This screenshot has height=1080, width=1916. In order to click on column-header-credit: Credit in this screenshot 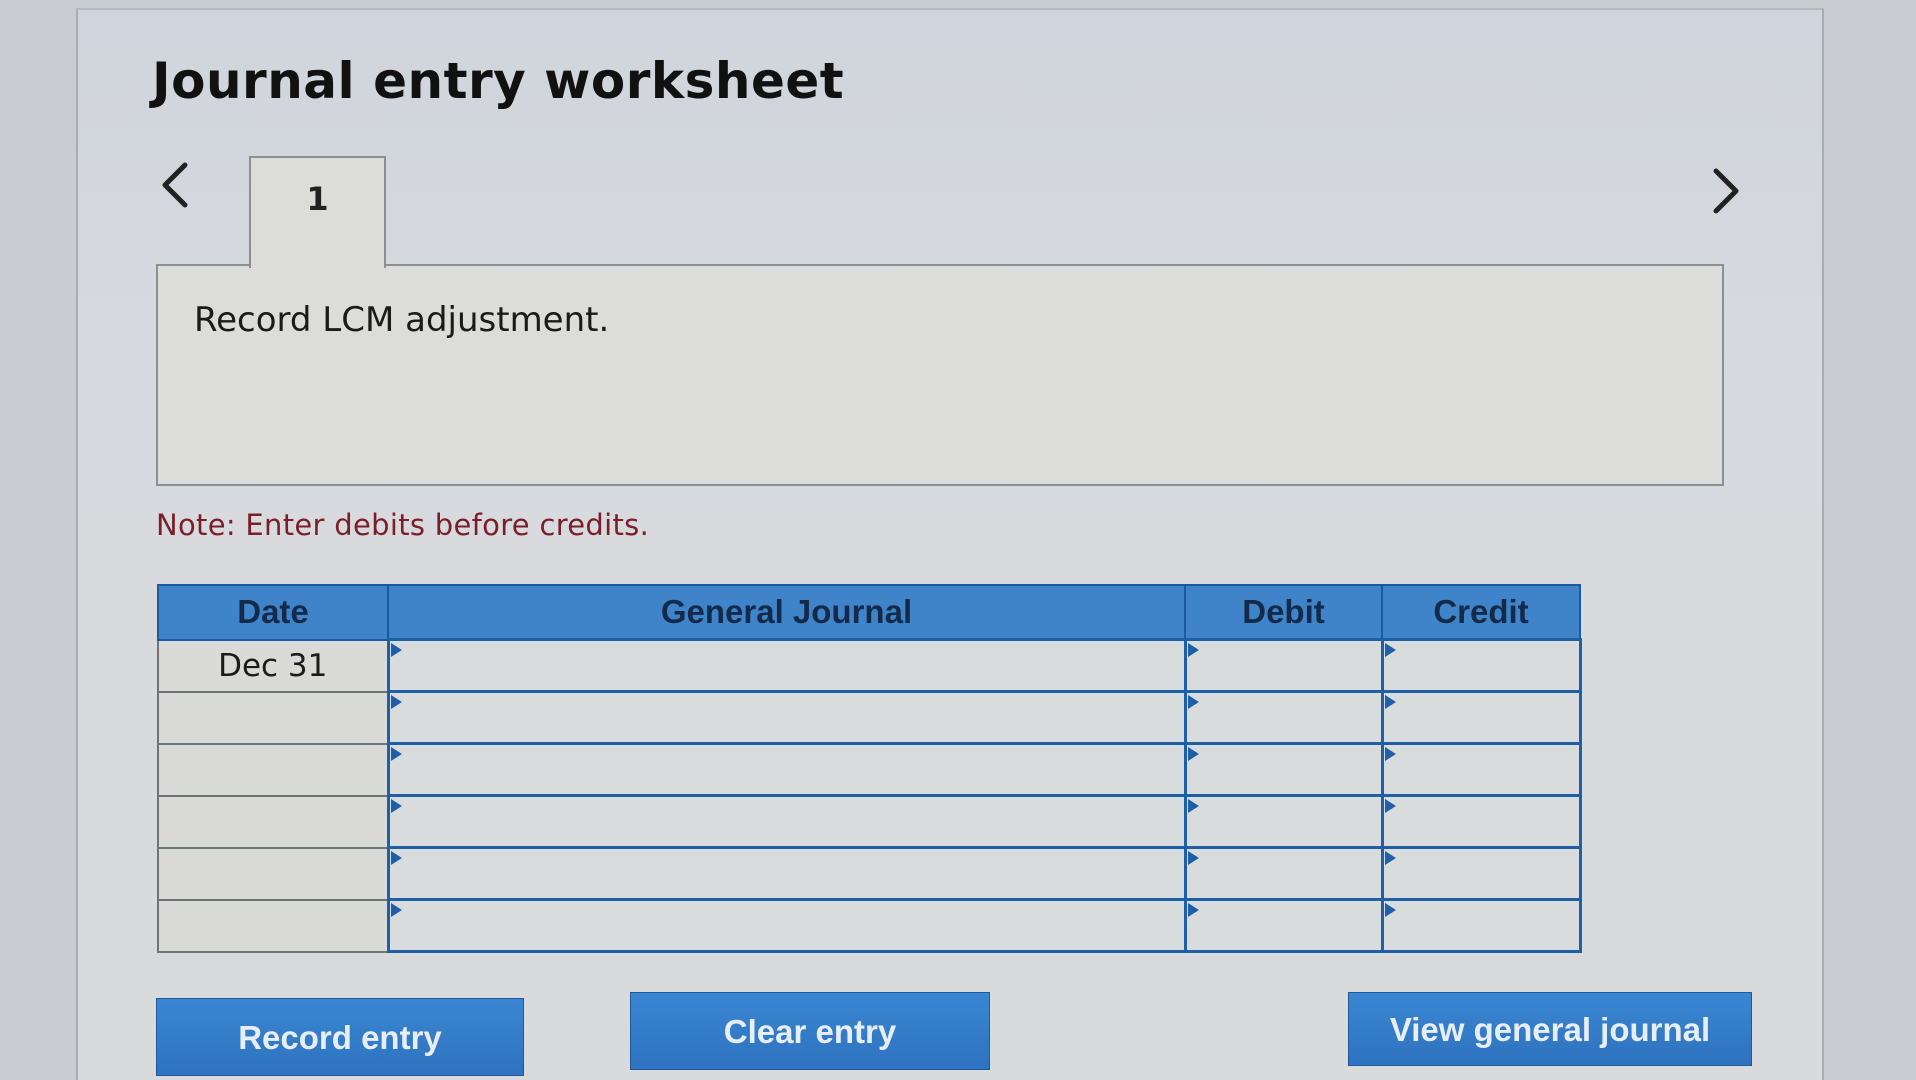, I will do `click(1481, 612)`.